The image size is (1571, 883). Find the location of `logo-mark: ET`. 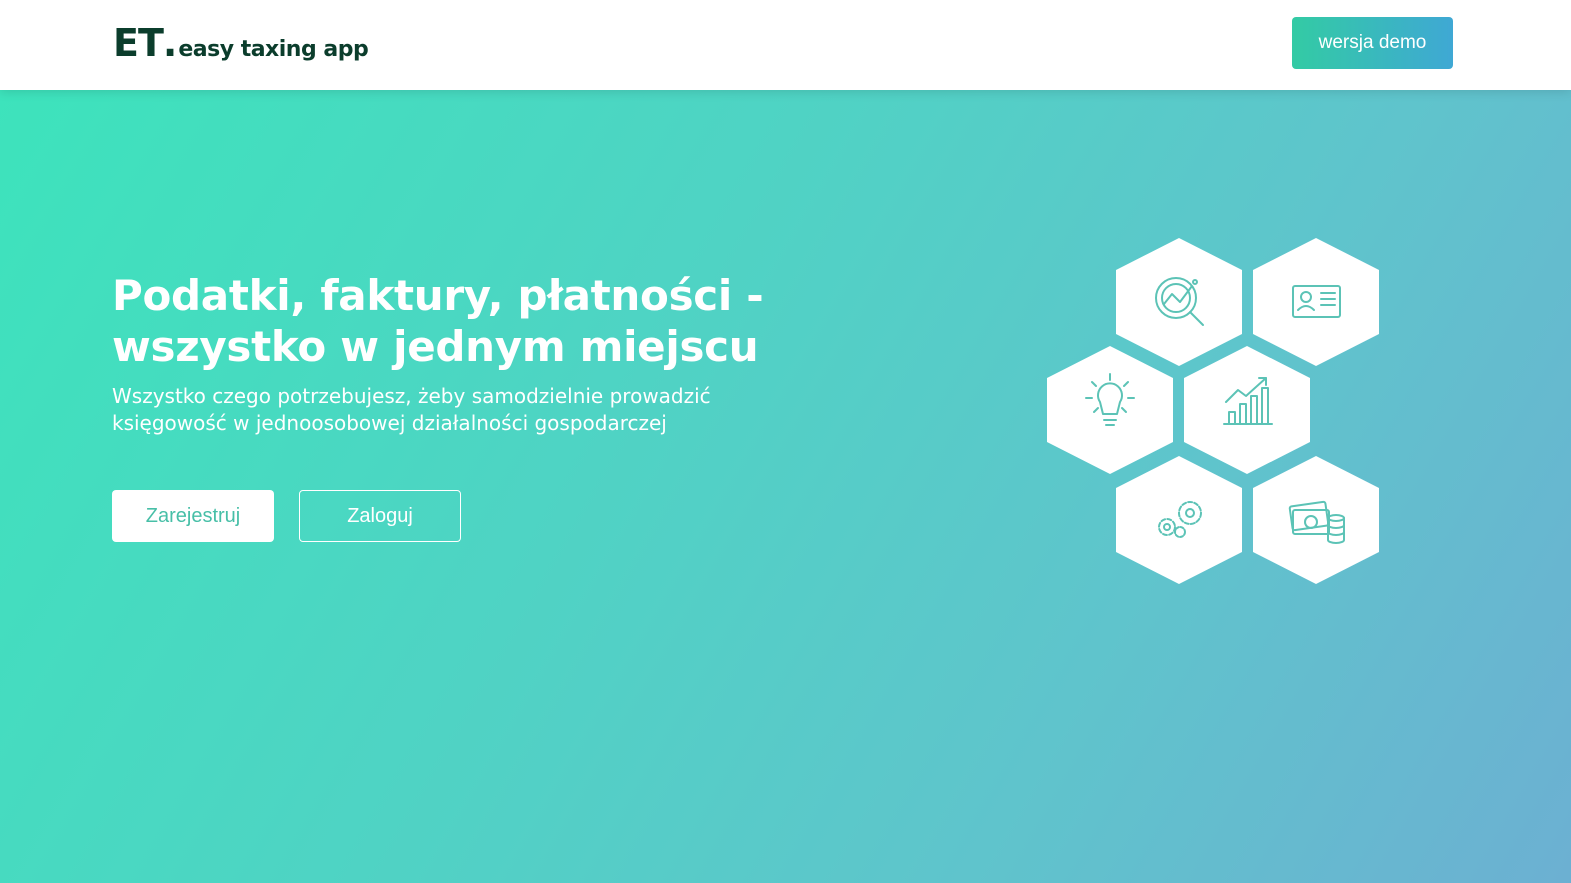

logo-mark: ET is located at coordinates (138, 43).